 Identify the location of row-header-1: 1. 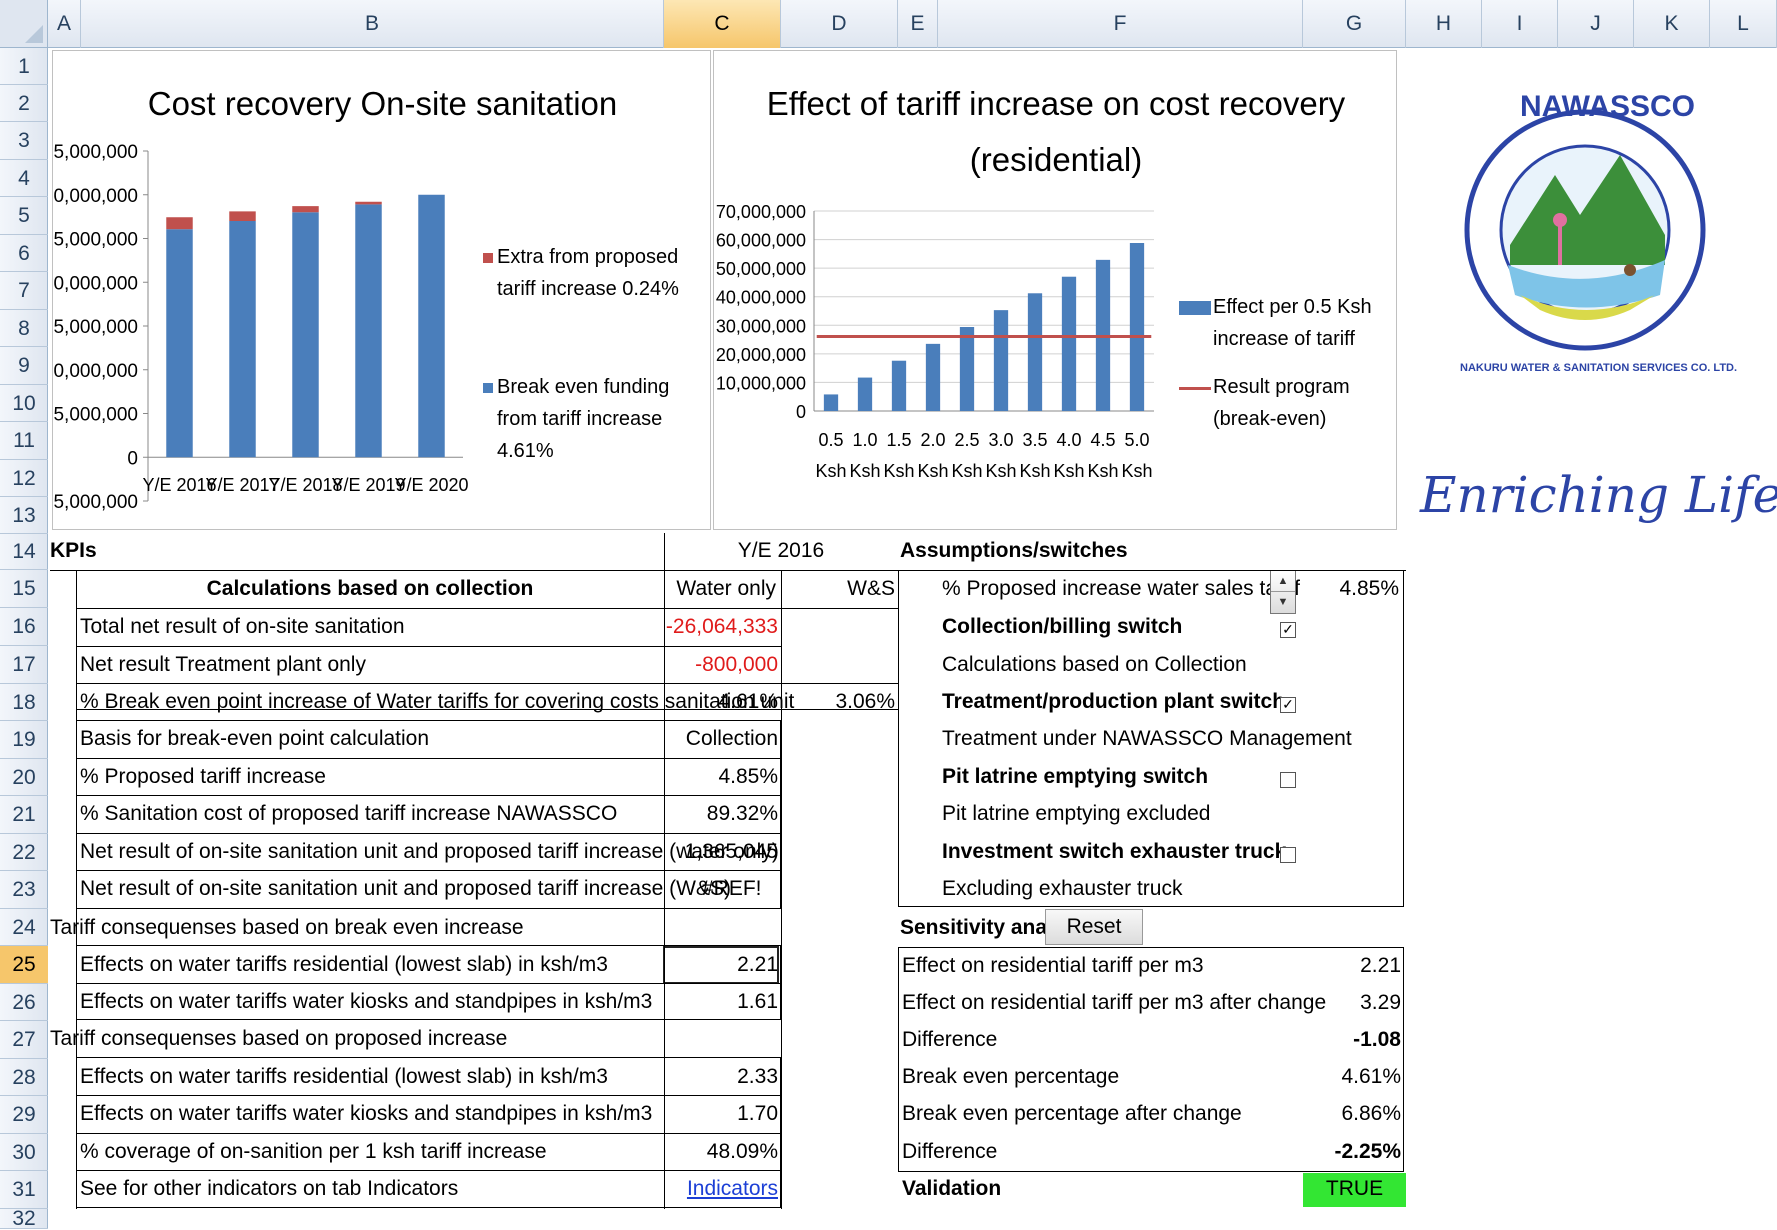
(24, 66).